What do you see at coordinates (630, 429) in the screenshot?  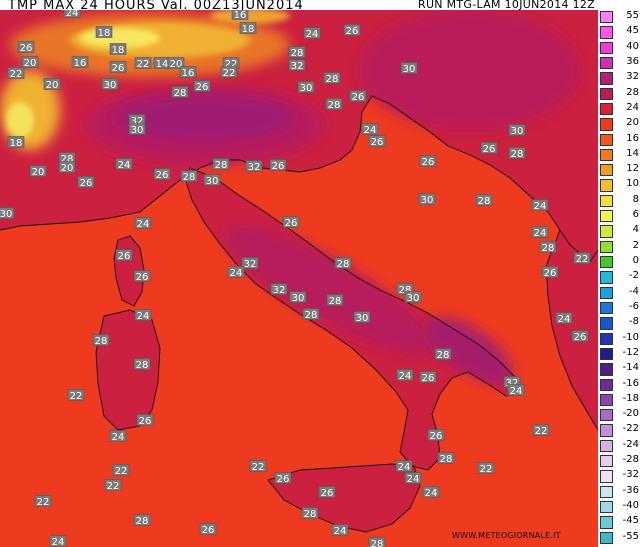 I see `legend-label: -22` at bounding box center [630, 429].